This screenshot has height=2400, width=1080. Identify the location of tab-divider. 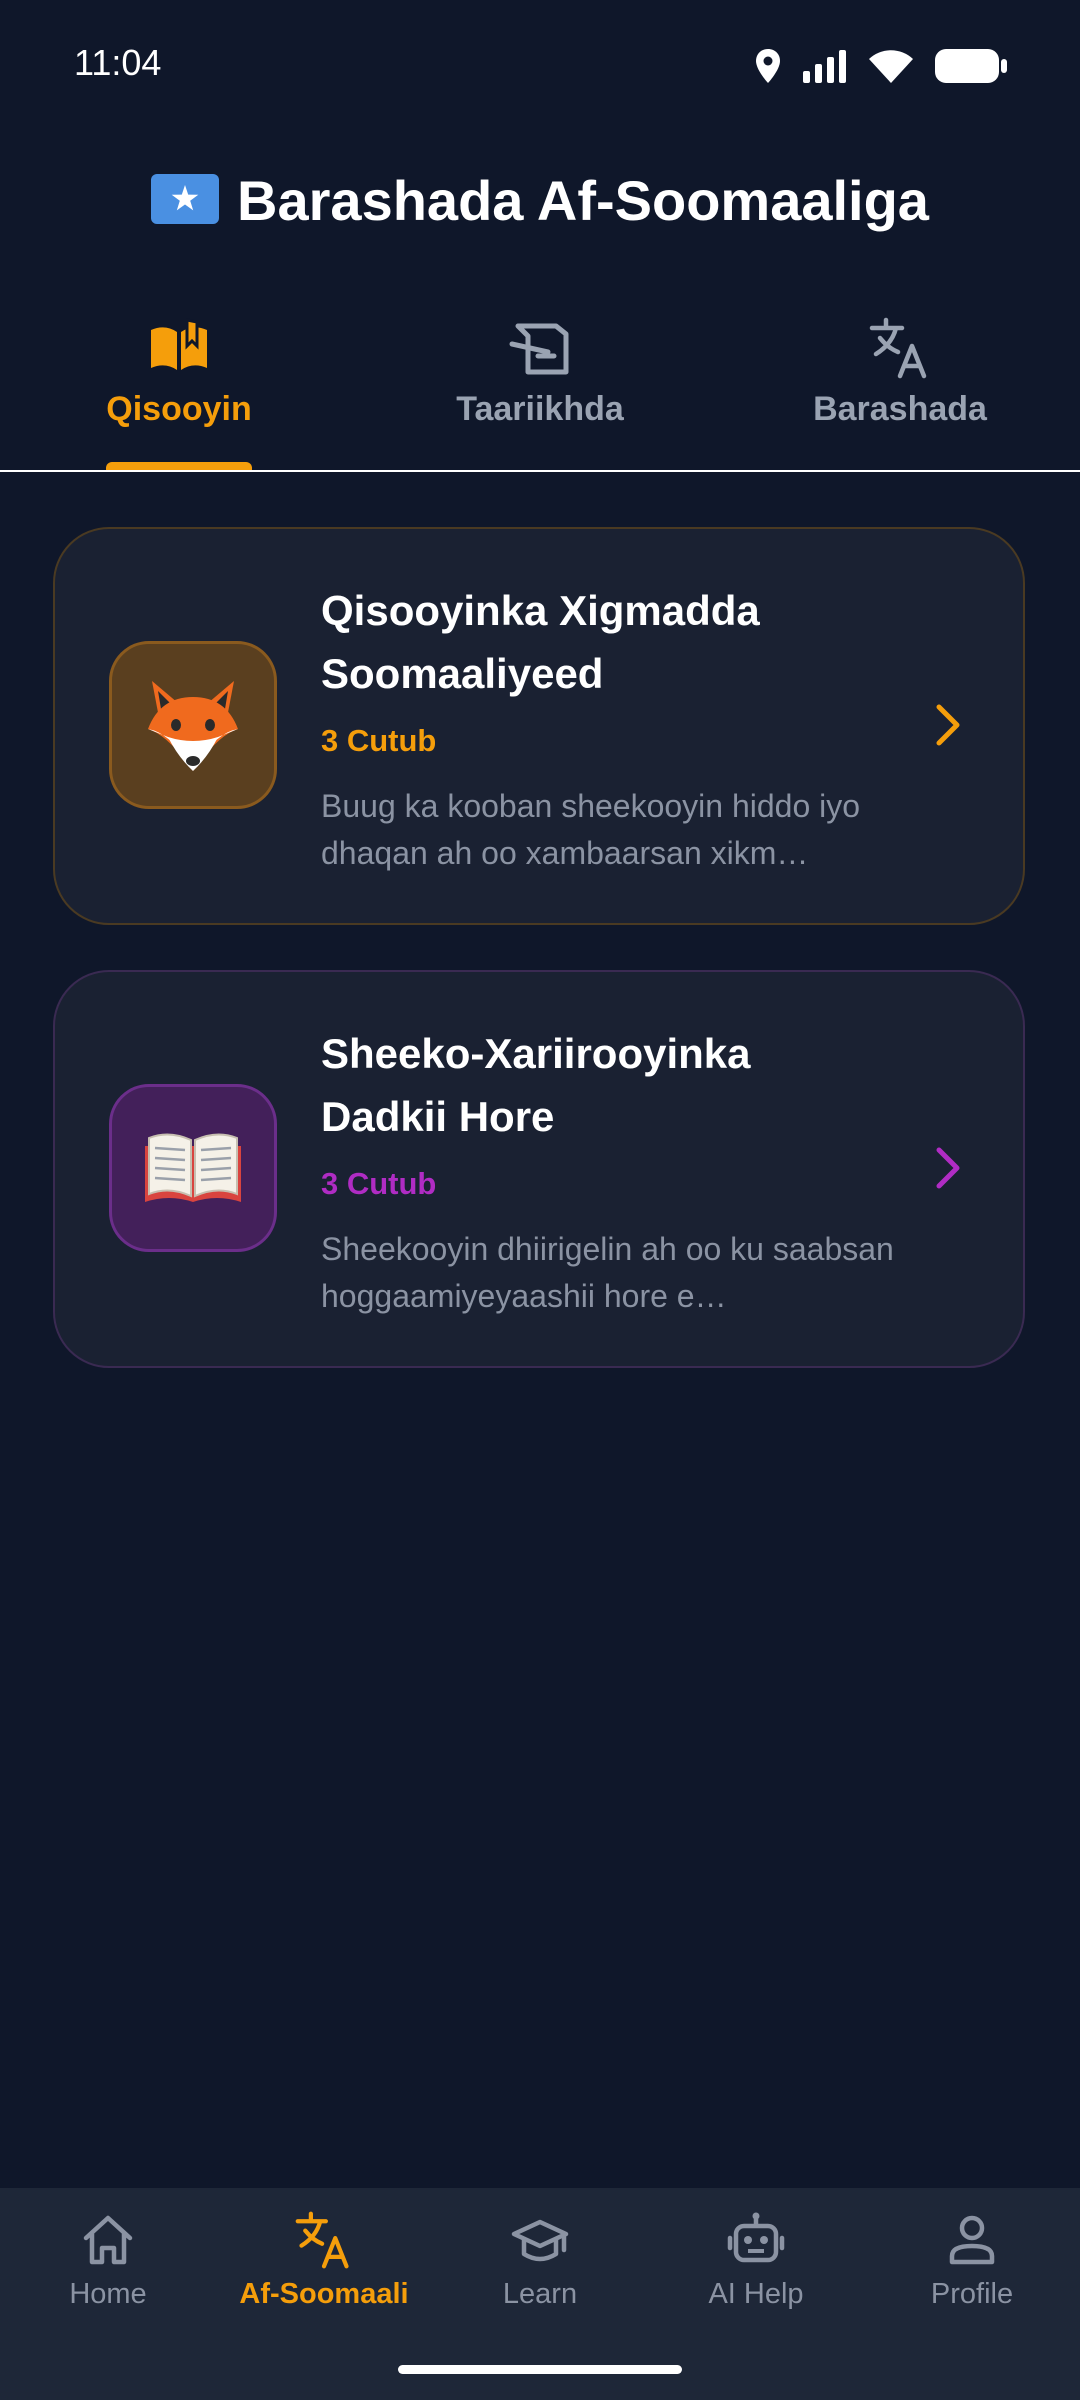
(540, 471).